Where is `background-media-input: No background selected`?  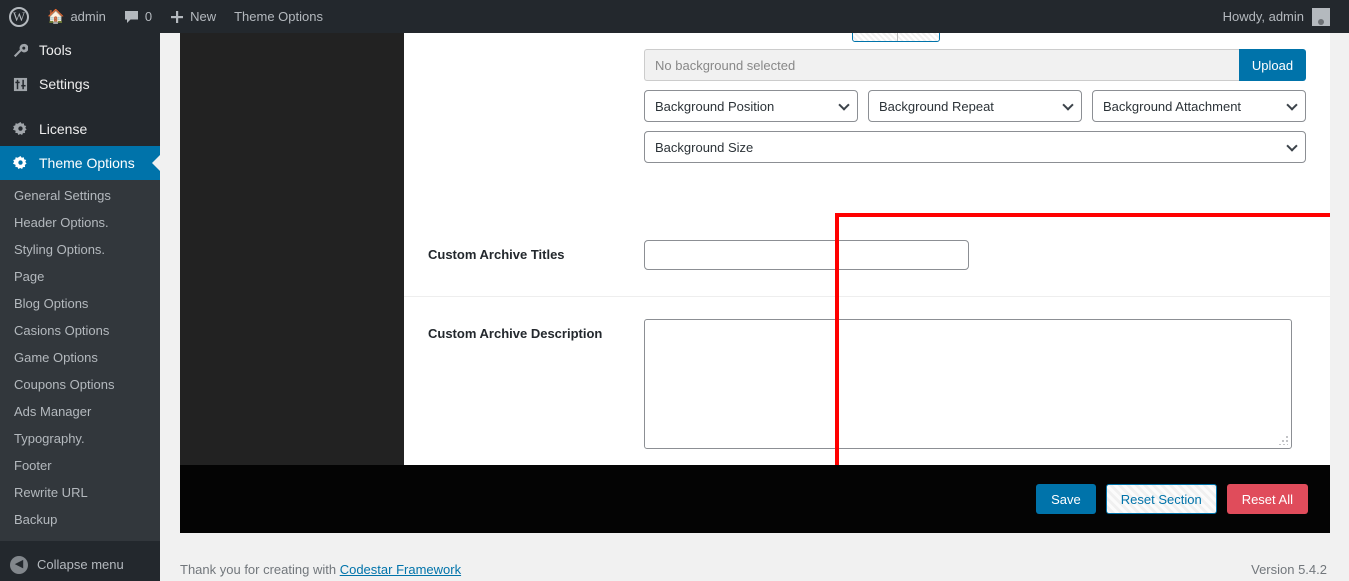 background-media-input: No background selected is located at coordinates (941, 65).